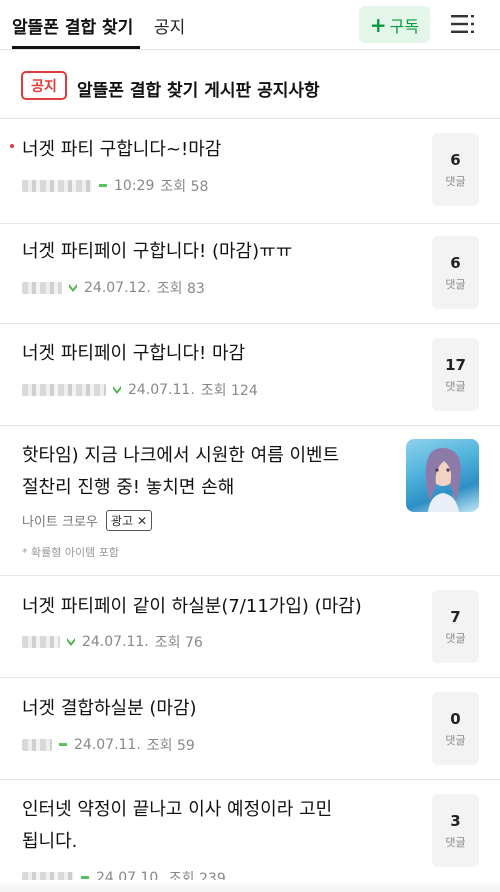 The height and width of the screenshot is (892, 500). I want to click on post-meta: 10:29 조회 58, so click(115, 186).